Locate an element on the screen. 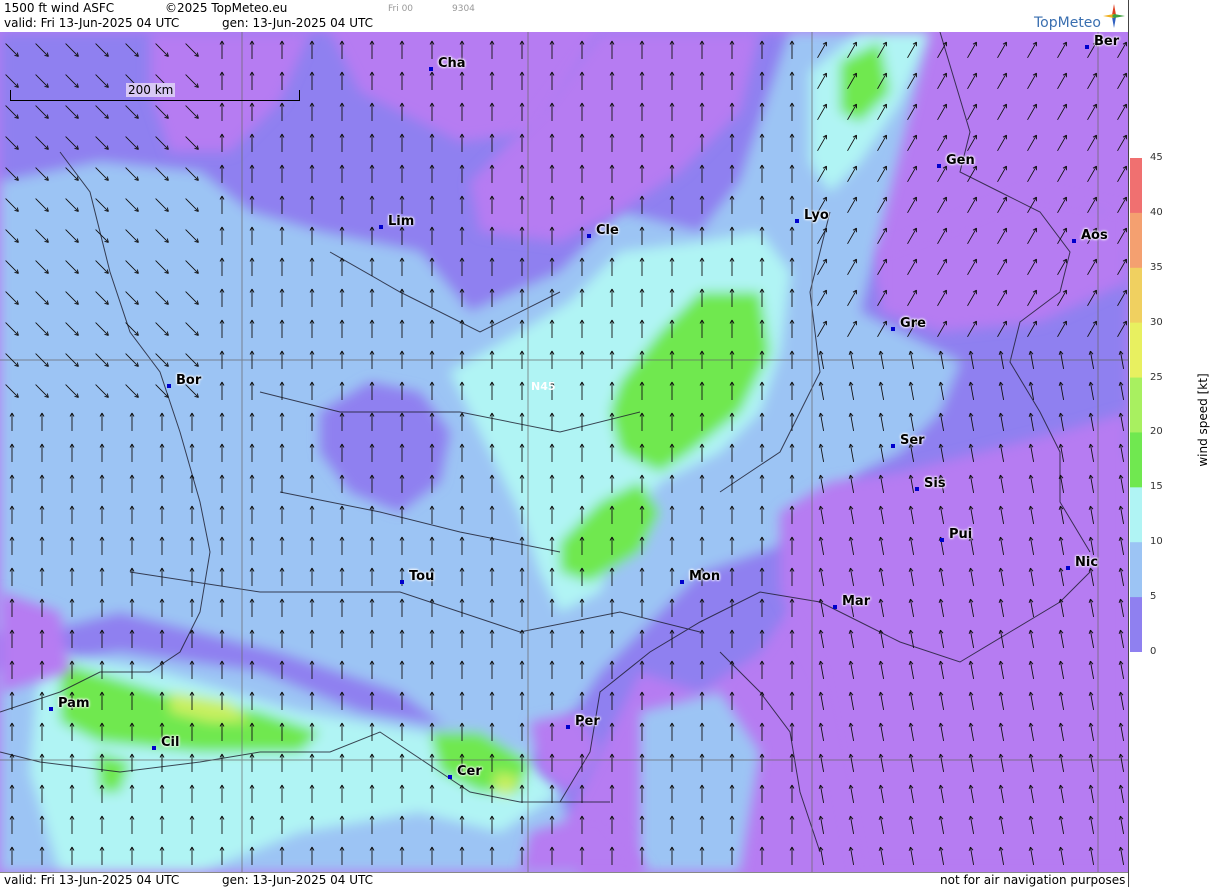 This screenshot has width=1219, height=888. city-label: Ser is located at coordinates (908, 440).